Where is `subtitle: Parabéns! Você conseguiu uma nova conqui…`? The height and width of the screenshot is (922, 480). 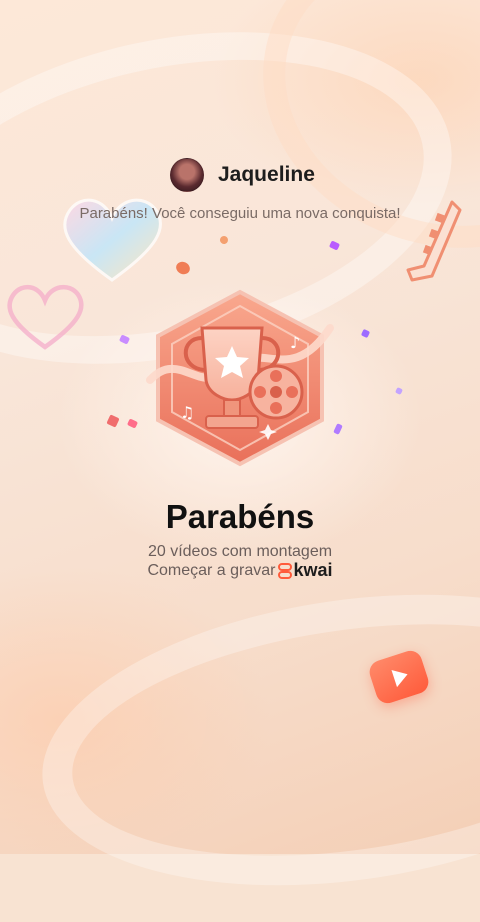 subtitle: Parabéns! Você conseguiu uma nova conqui… is located at coordinates (240, 213).